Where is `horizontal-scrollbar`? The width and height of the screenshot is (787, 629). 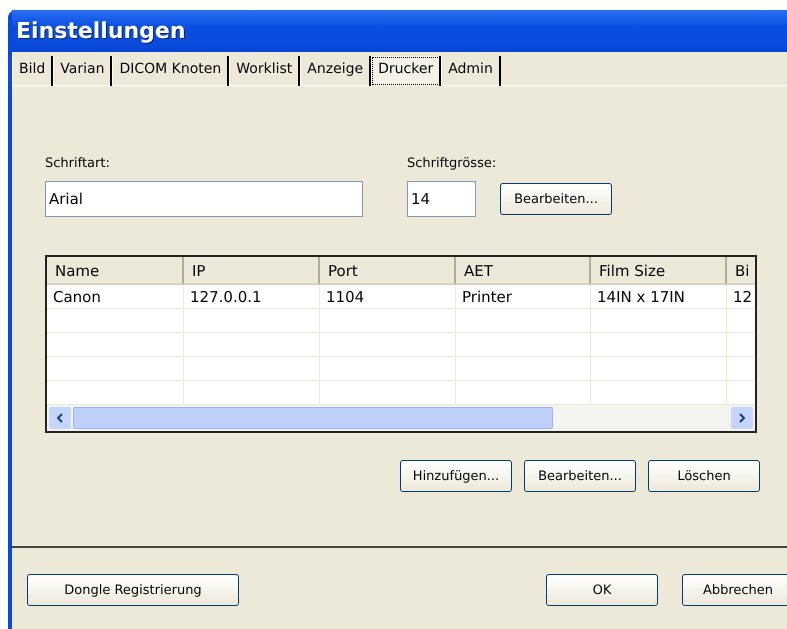
horizontal-scrollbar is located at coordinates (401, 418).